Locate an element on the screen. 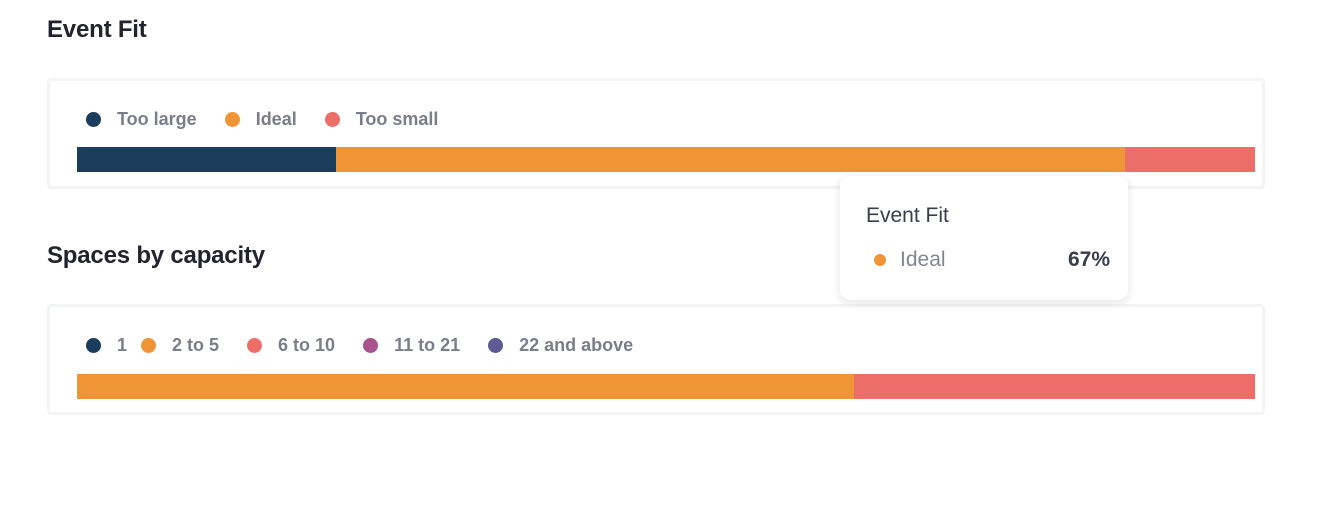  legend-item: Too small is located at coordinates (381, 119).